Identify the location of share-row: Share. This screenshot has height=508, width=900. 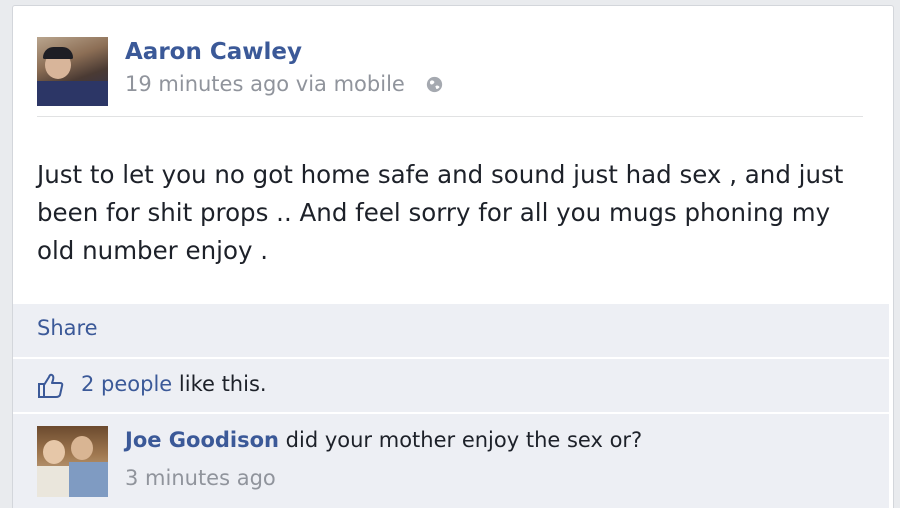
(451, 330).